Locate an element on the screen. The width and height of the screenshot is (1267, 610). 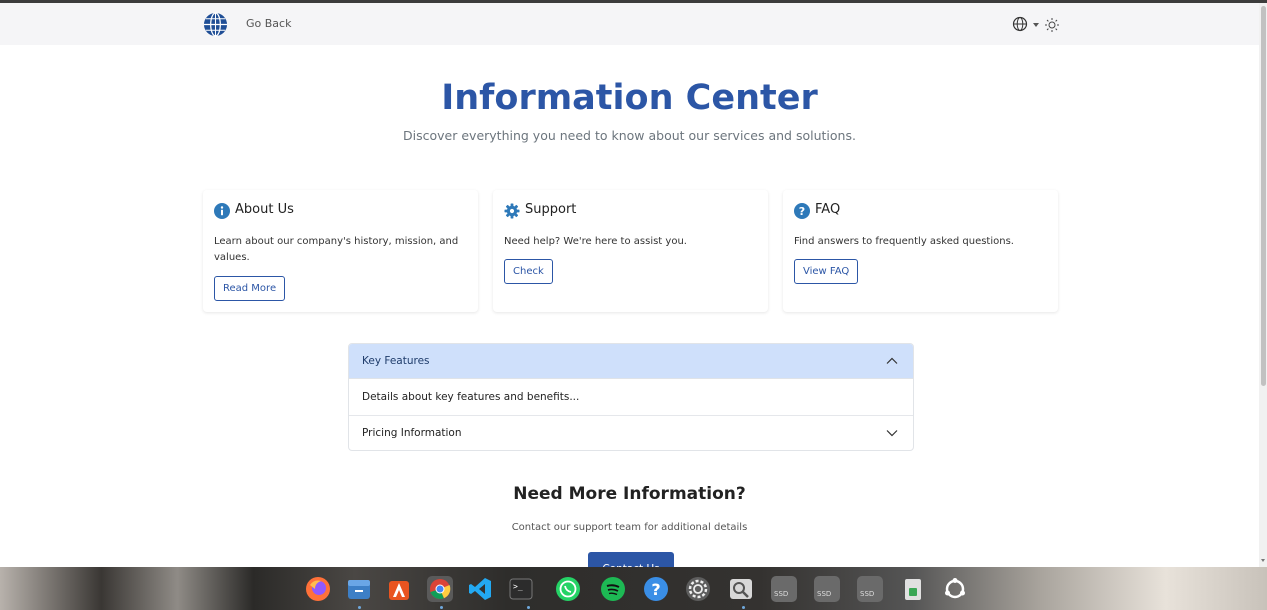
read-more-button: Read More is located at coordinates (250, 288).